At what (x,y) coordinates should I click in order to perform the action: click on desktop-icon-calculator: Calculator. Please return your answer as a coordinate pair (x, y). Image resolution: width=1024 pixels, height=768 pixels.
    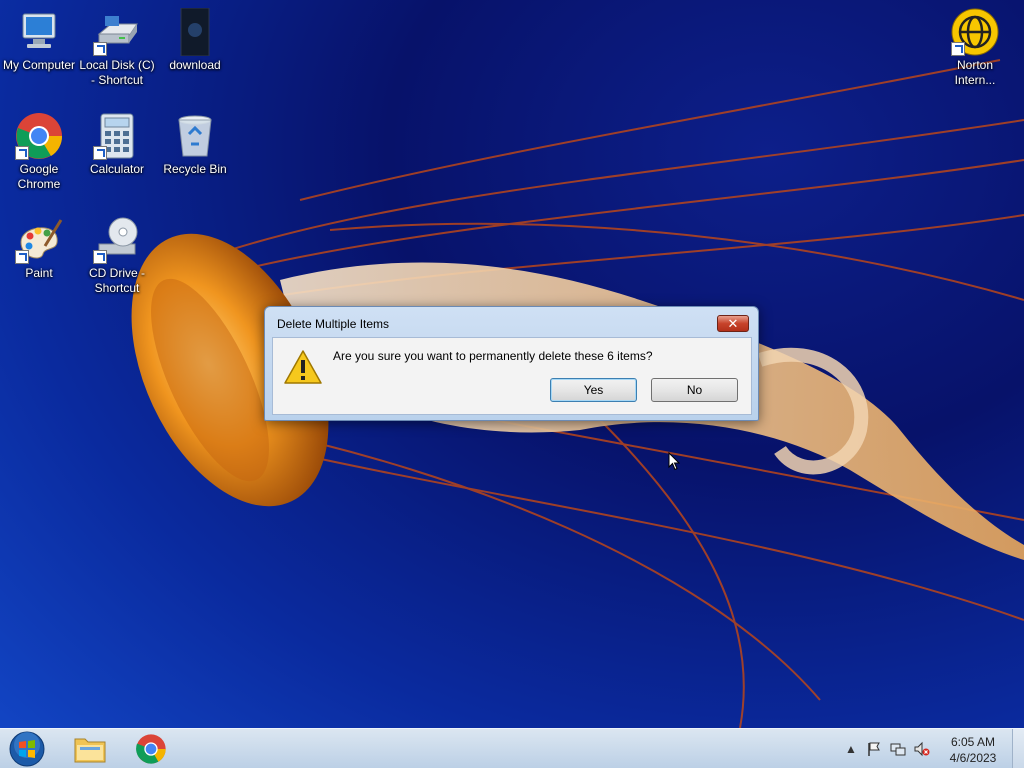
    Looking at the image, I should click on (117, 144).